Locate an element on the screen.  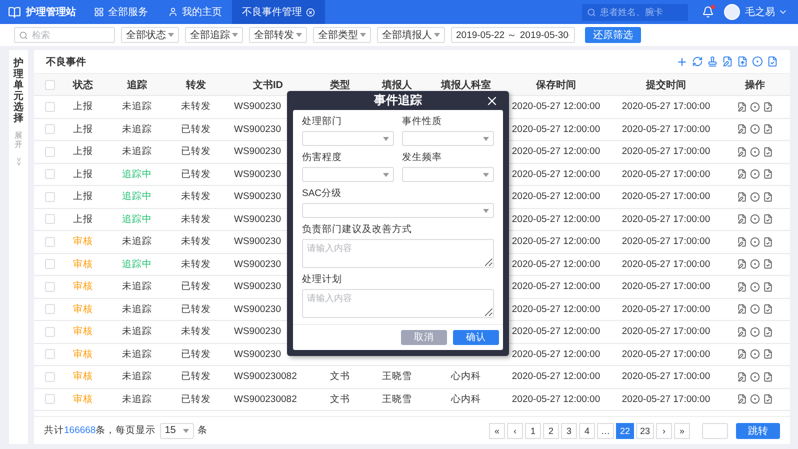
filter-select: 全部追踪 is located at coordinates (214, 35).